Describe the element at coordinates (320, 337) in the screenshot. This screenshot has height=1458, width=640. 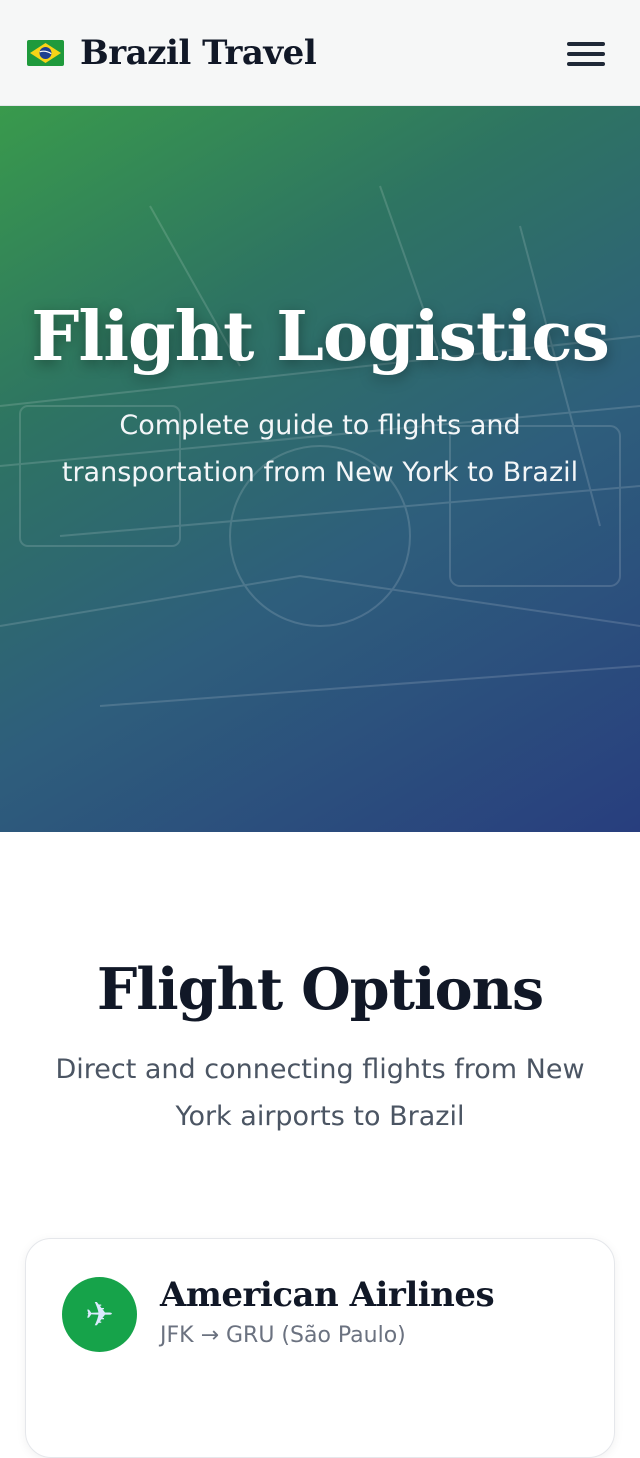
I see `hero-title: Flight Logistics` at that location.